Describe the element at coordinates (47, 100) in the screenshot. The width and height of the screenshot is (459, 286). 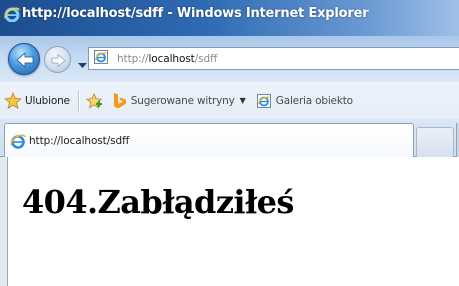
I see `favorites-label: Ulubione` at that location.